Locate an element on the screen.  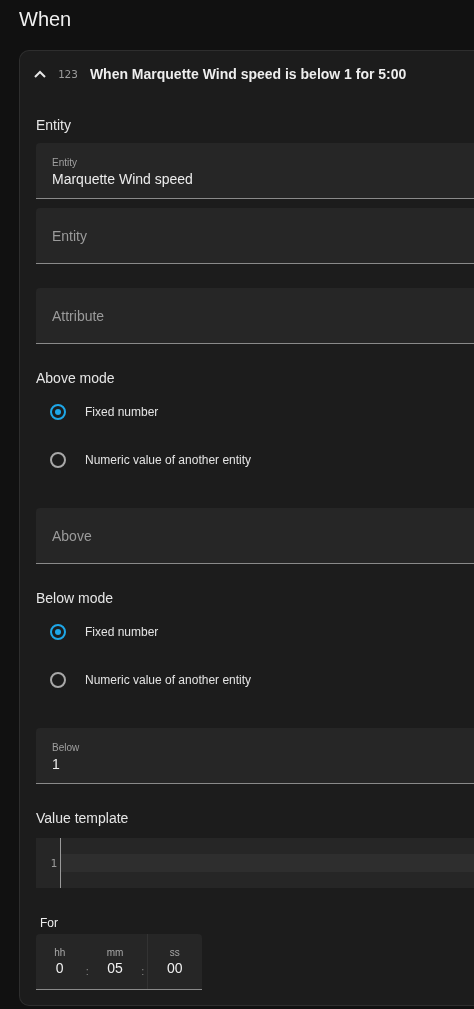
unit-value: 0 is located at coordinates (59, 968).